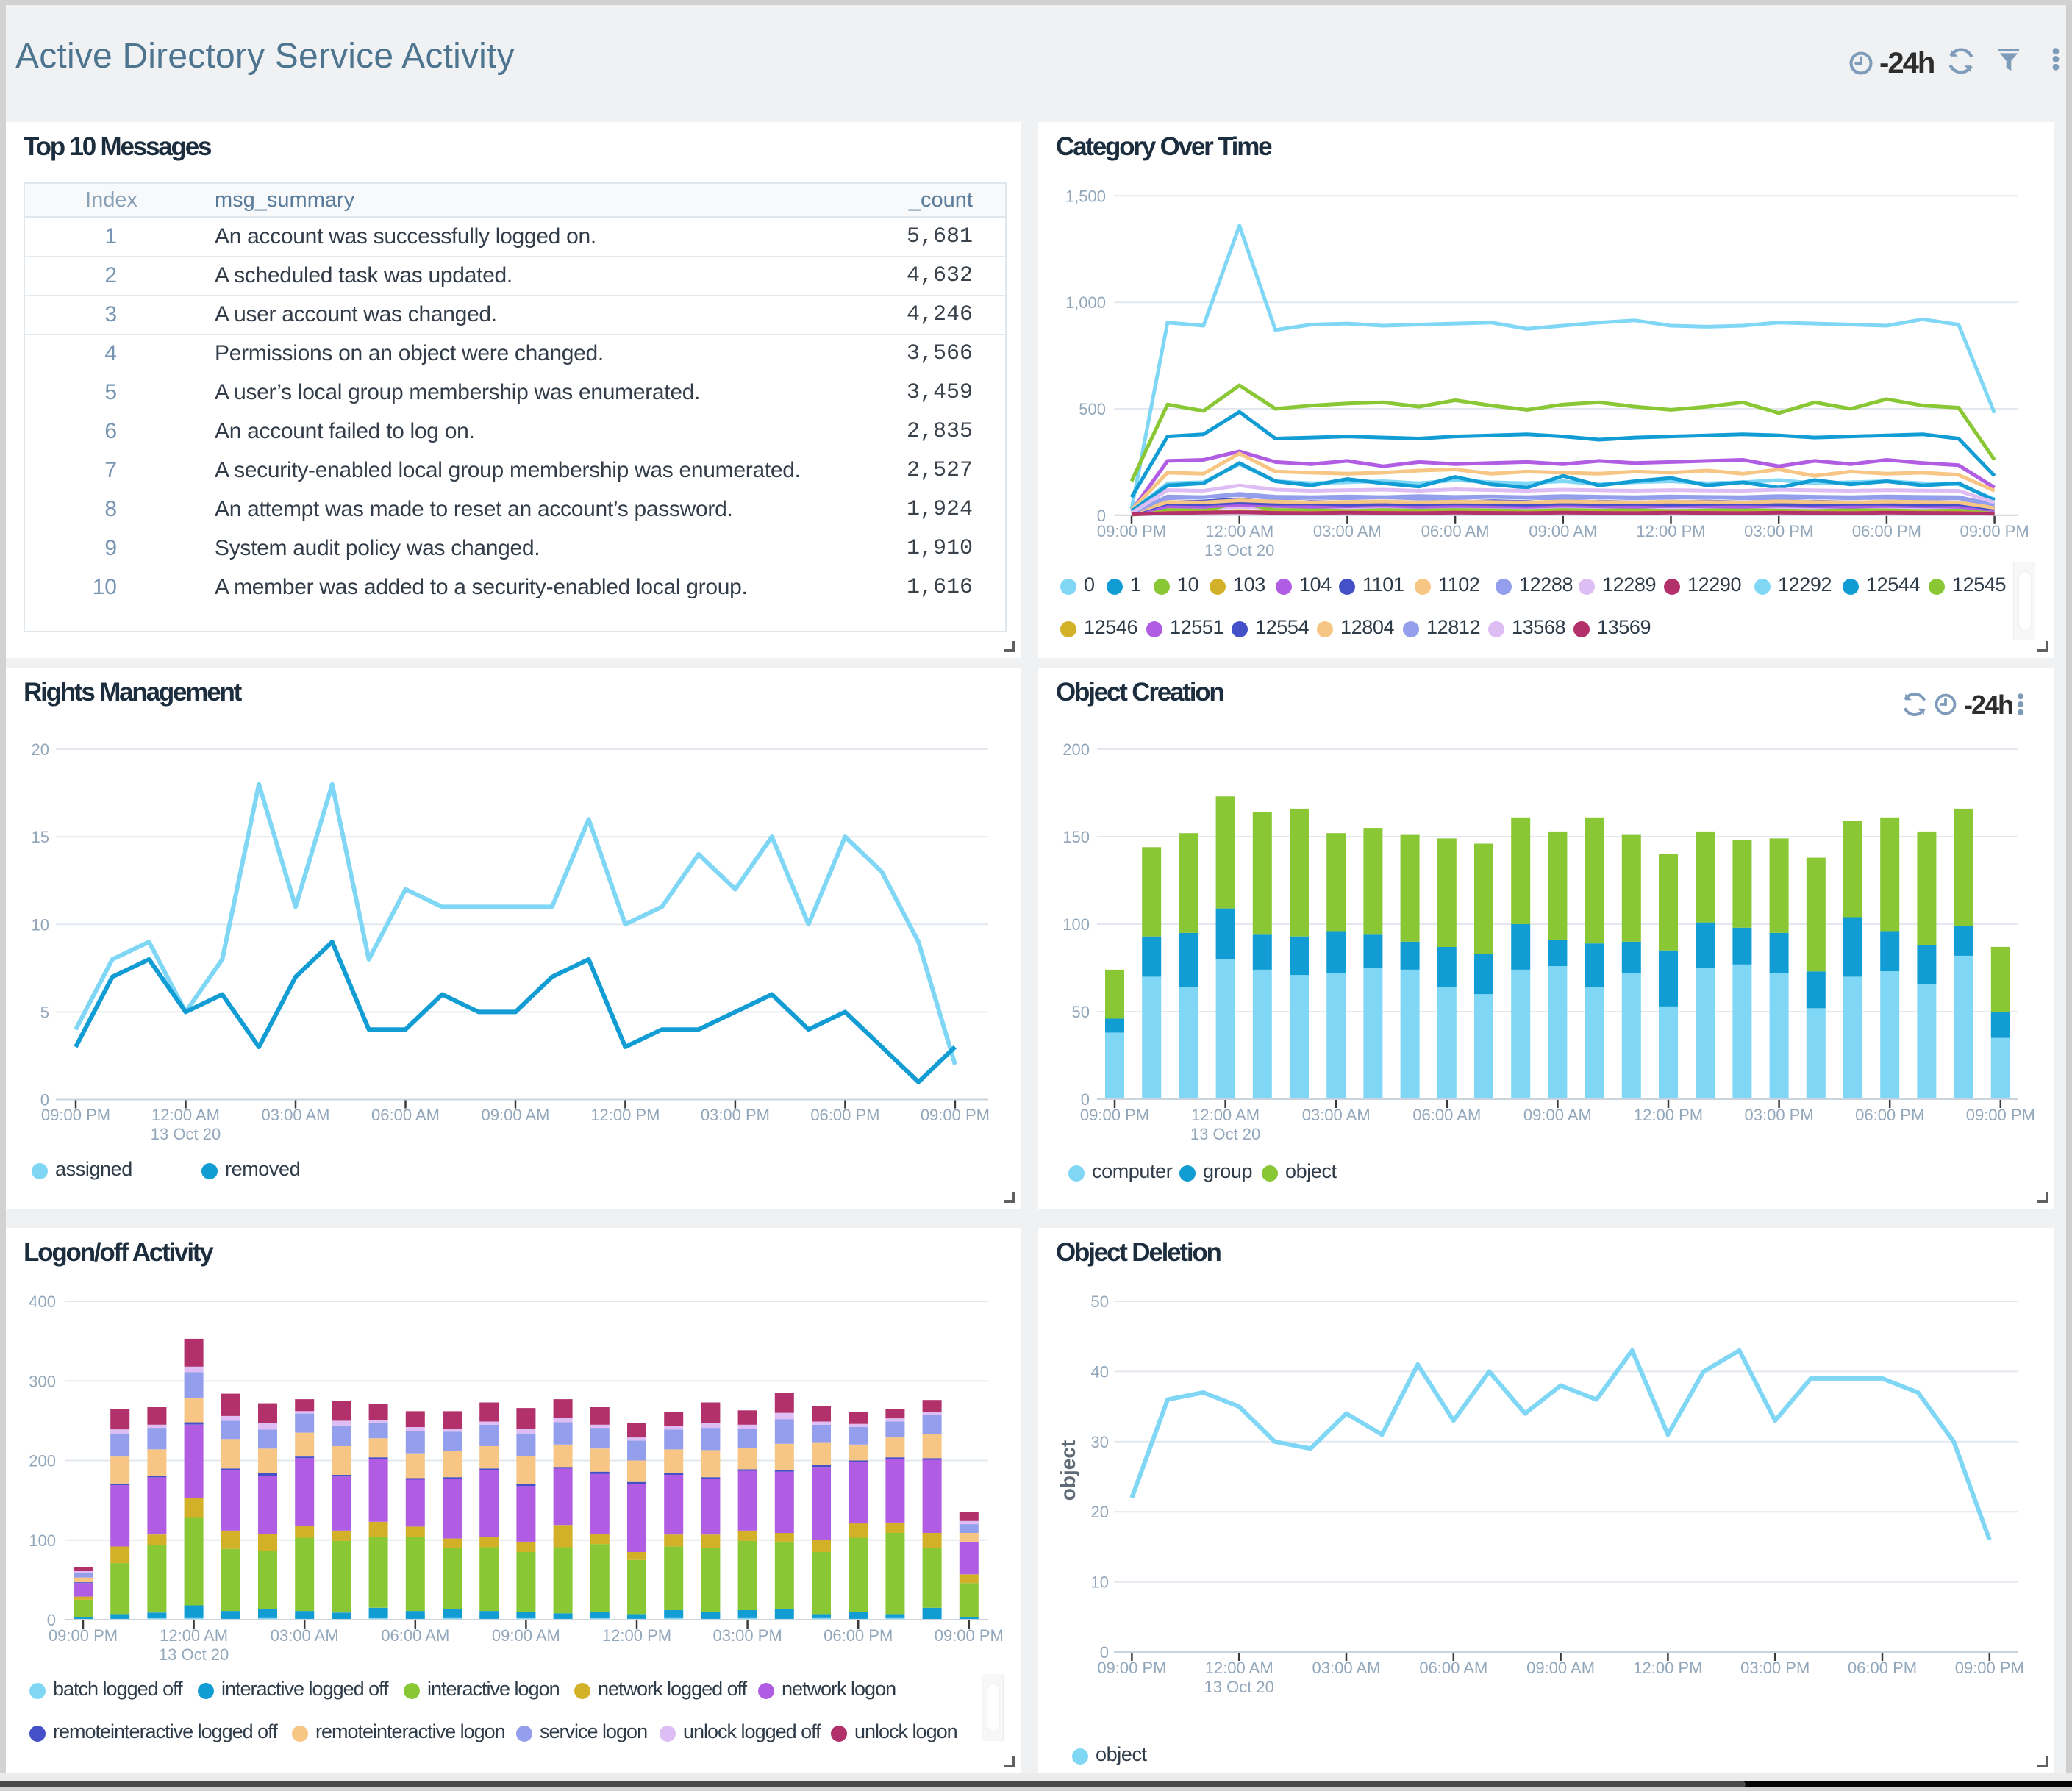 This screenshot has width=2072, height=1791. I want to click on svg-text: 5, so click(44, 1012).